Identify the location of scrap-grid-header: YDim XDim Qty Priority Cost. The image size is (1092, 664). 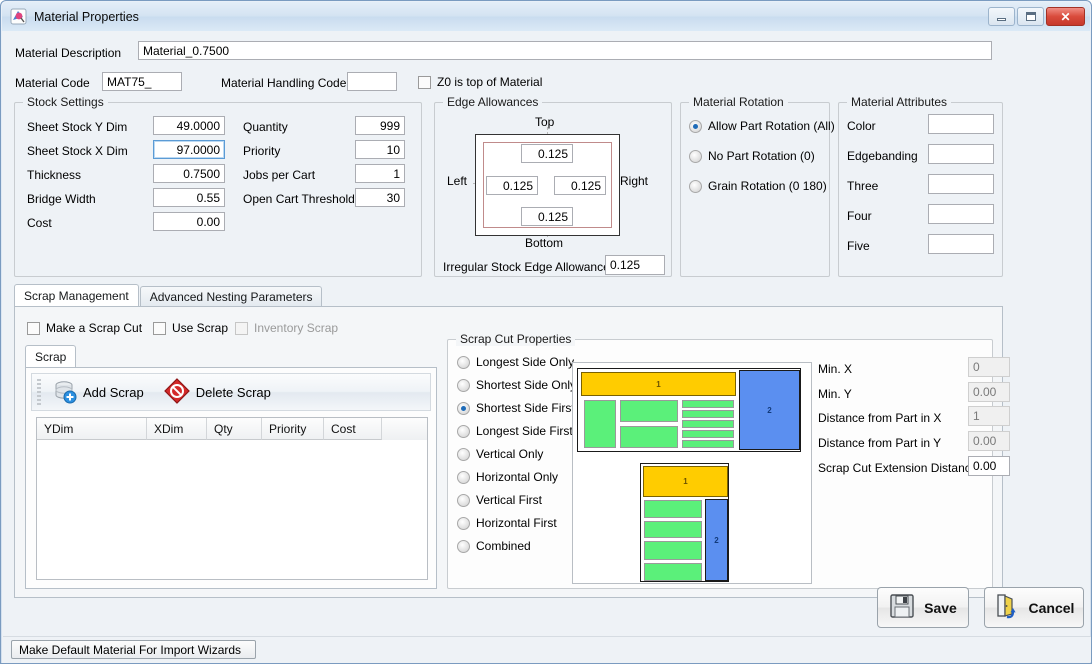
(232, 429).